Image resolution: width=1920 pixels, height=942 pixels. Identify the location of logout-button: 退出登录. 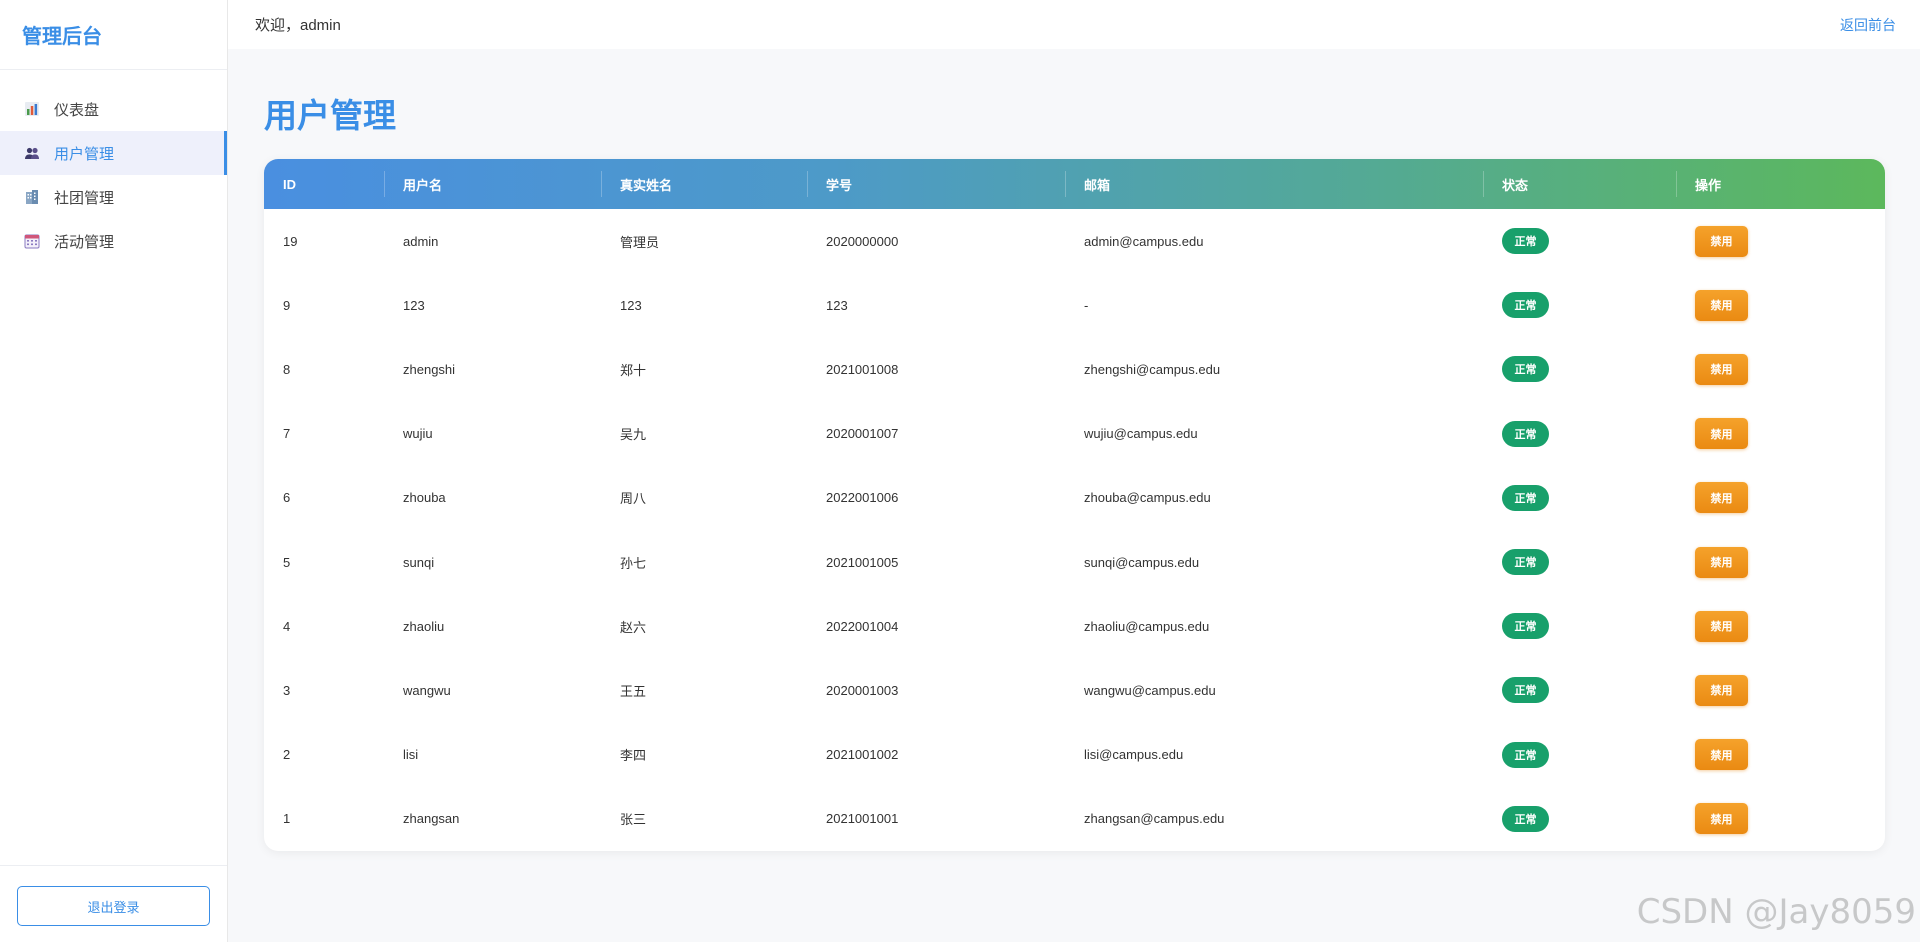
(113, 906).